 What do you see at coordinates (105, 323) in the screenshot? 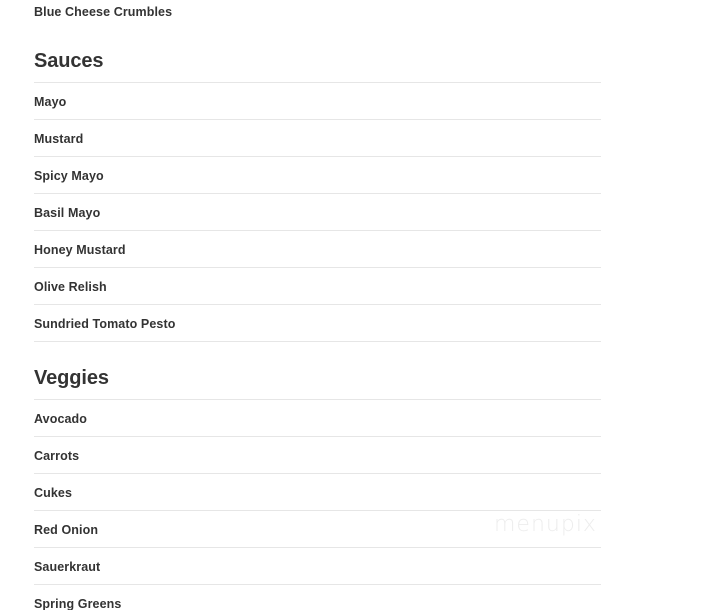
I see `item-label: Sundried Tomato Pesto` at bounding box center [105, 323].